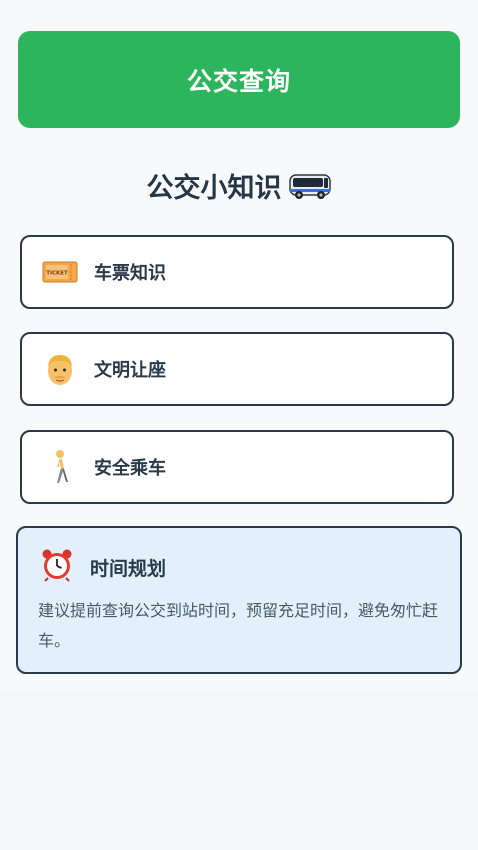 Image resolution: width=478 pixels, height=850 pixels. What do you see at coordinates (214, 188) in the screenshot?
I see `section-title-text: 公交小知识` at bounding box center [214, 188].